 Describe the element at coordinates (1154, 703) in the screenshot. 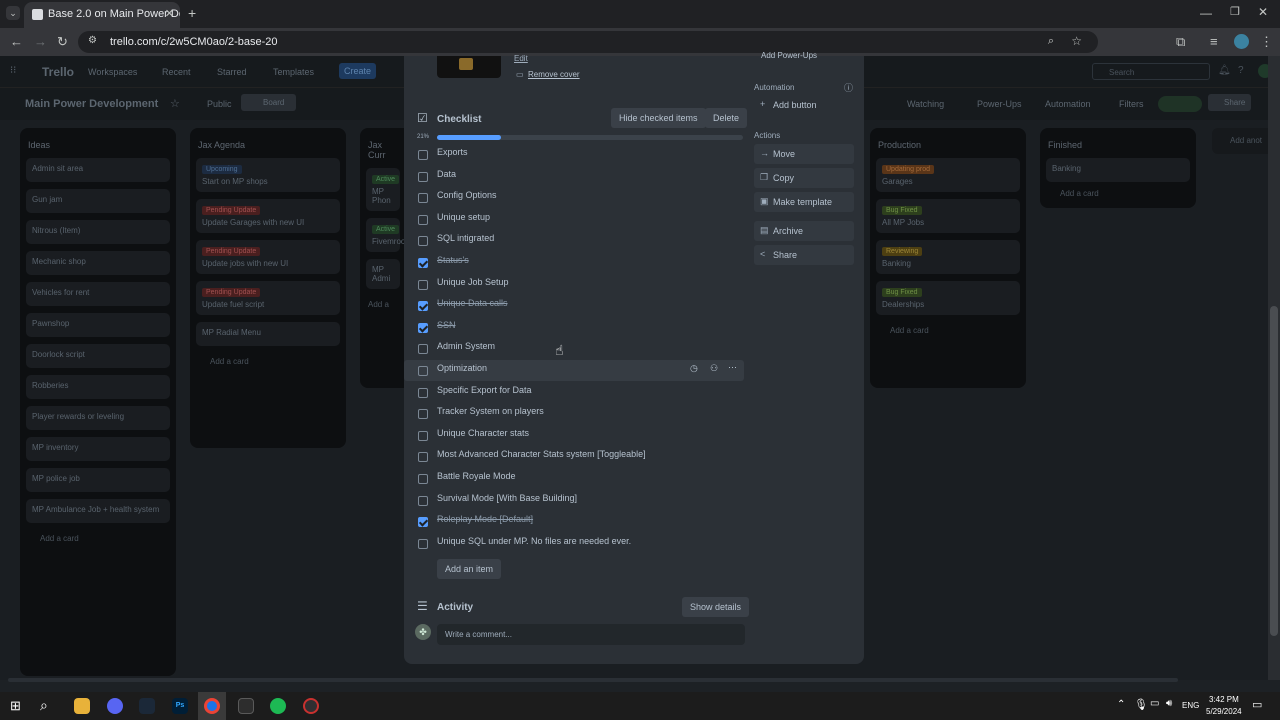

I see `network-icon: ▭` at that location.